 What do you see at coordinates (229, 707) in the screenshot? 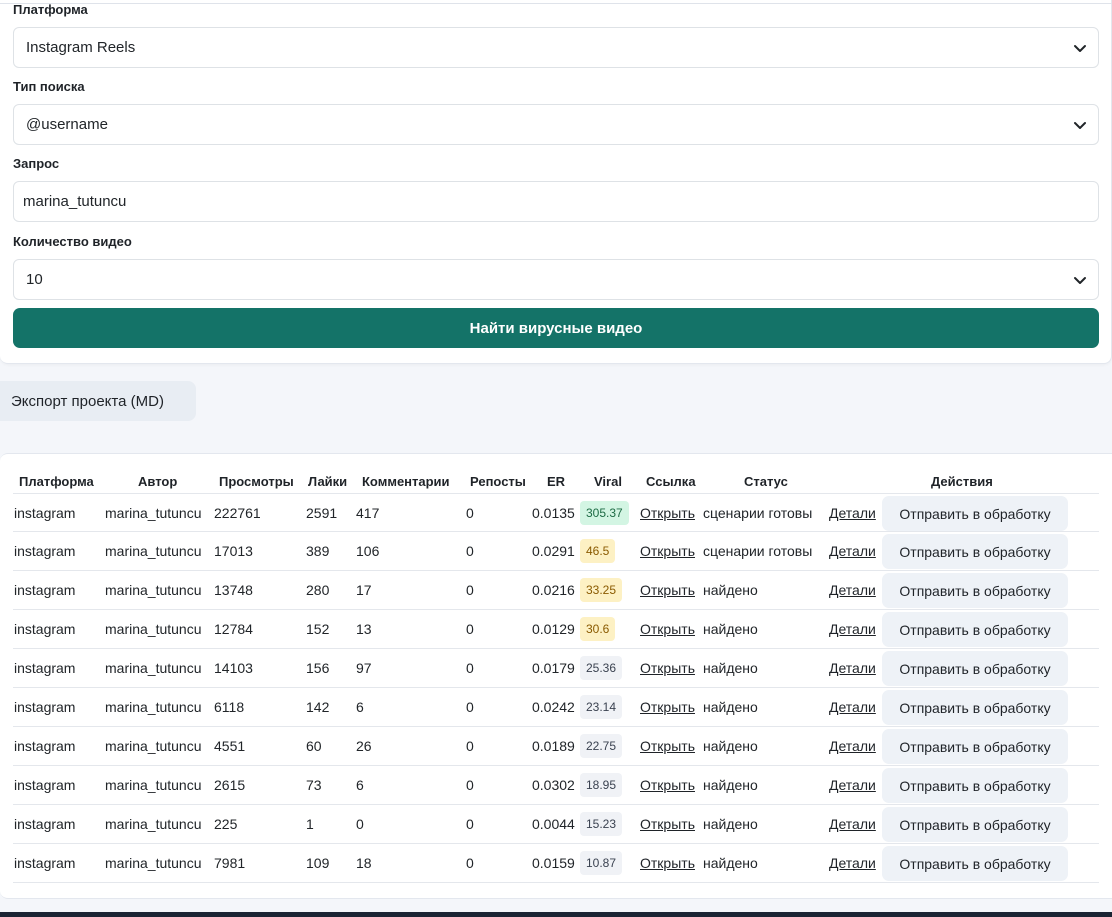
I see `cell-views: 6118` at bounding box center [229, 707].